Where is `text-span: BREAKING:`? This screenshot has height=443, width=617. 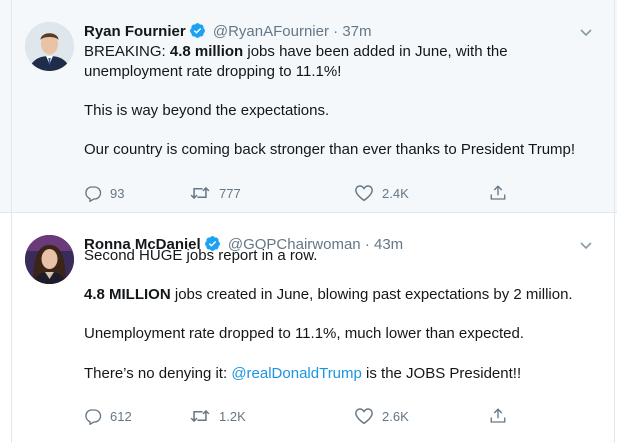 text-span: BREAKING: is located at coordinates (127, 51).